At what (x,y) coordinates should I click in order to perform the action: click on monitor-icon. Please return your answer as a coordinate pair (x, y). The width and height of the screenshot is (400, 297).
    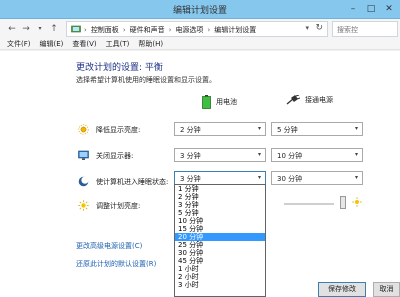
    Looking at the image, I should click on (83, 155).